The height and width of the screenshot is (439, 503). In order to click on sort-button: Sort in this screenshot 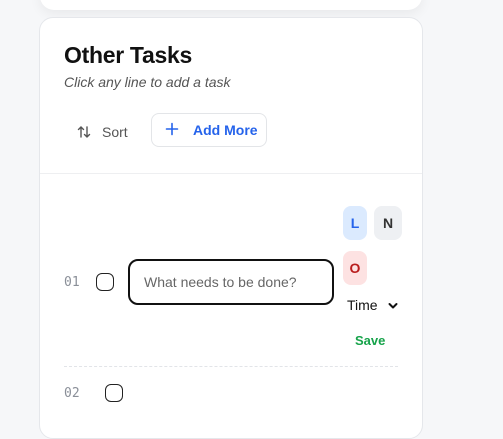, I will do `click(102, 132)`.